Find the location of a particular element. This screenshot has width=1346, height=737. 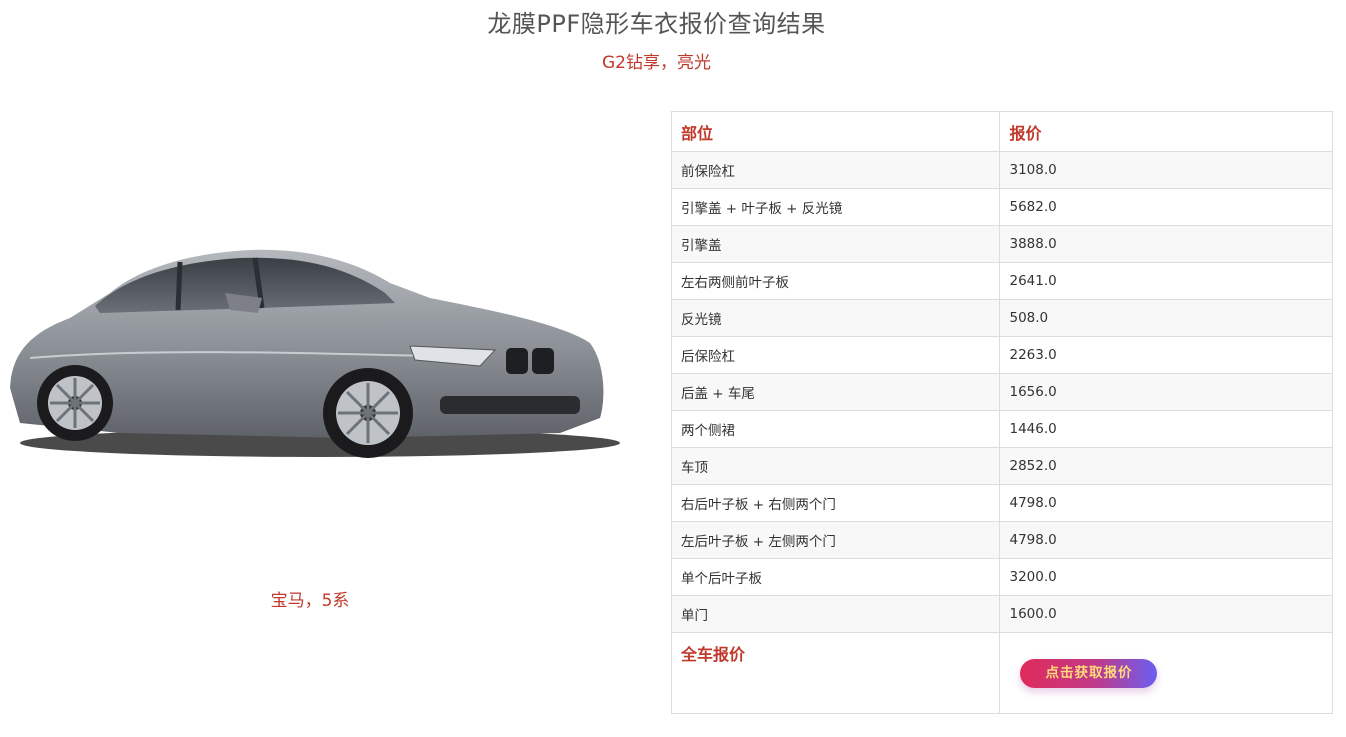

part-cell: 单个后叶子板 is located at coordinates (835, 577).